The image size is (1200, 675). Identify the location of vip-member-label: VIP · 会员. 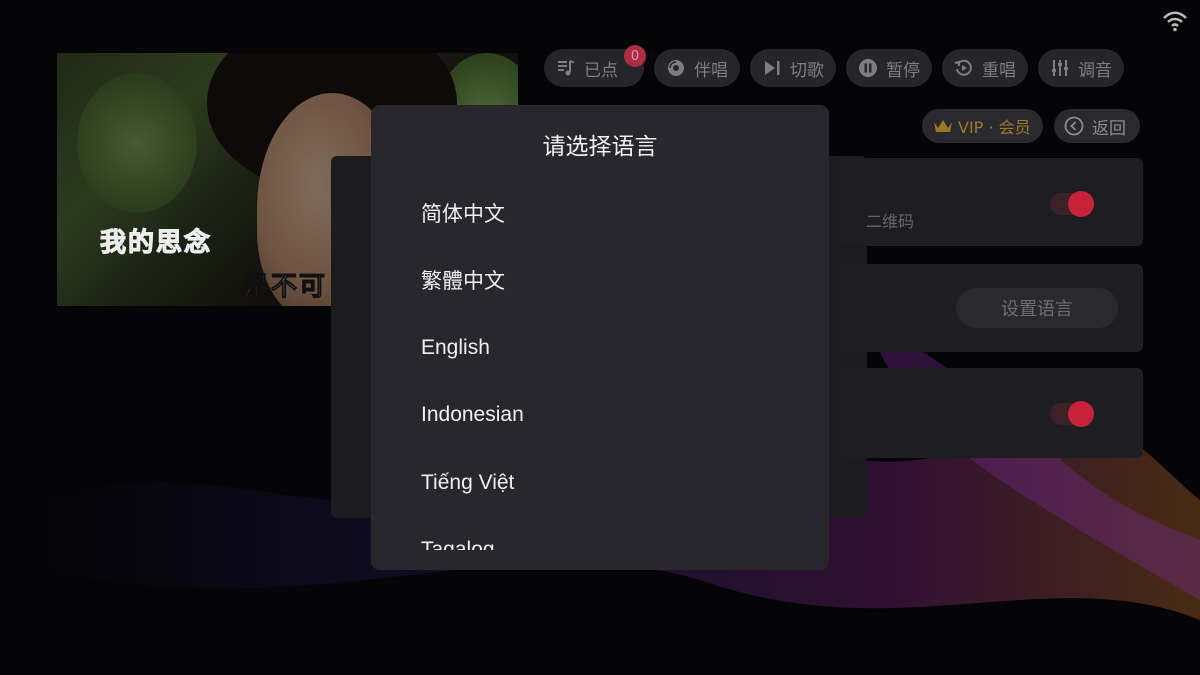
(994, 127).